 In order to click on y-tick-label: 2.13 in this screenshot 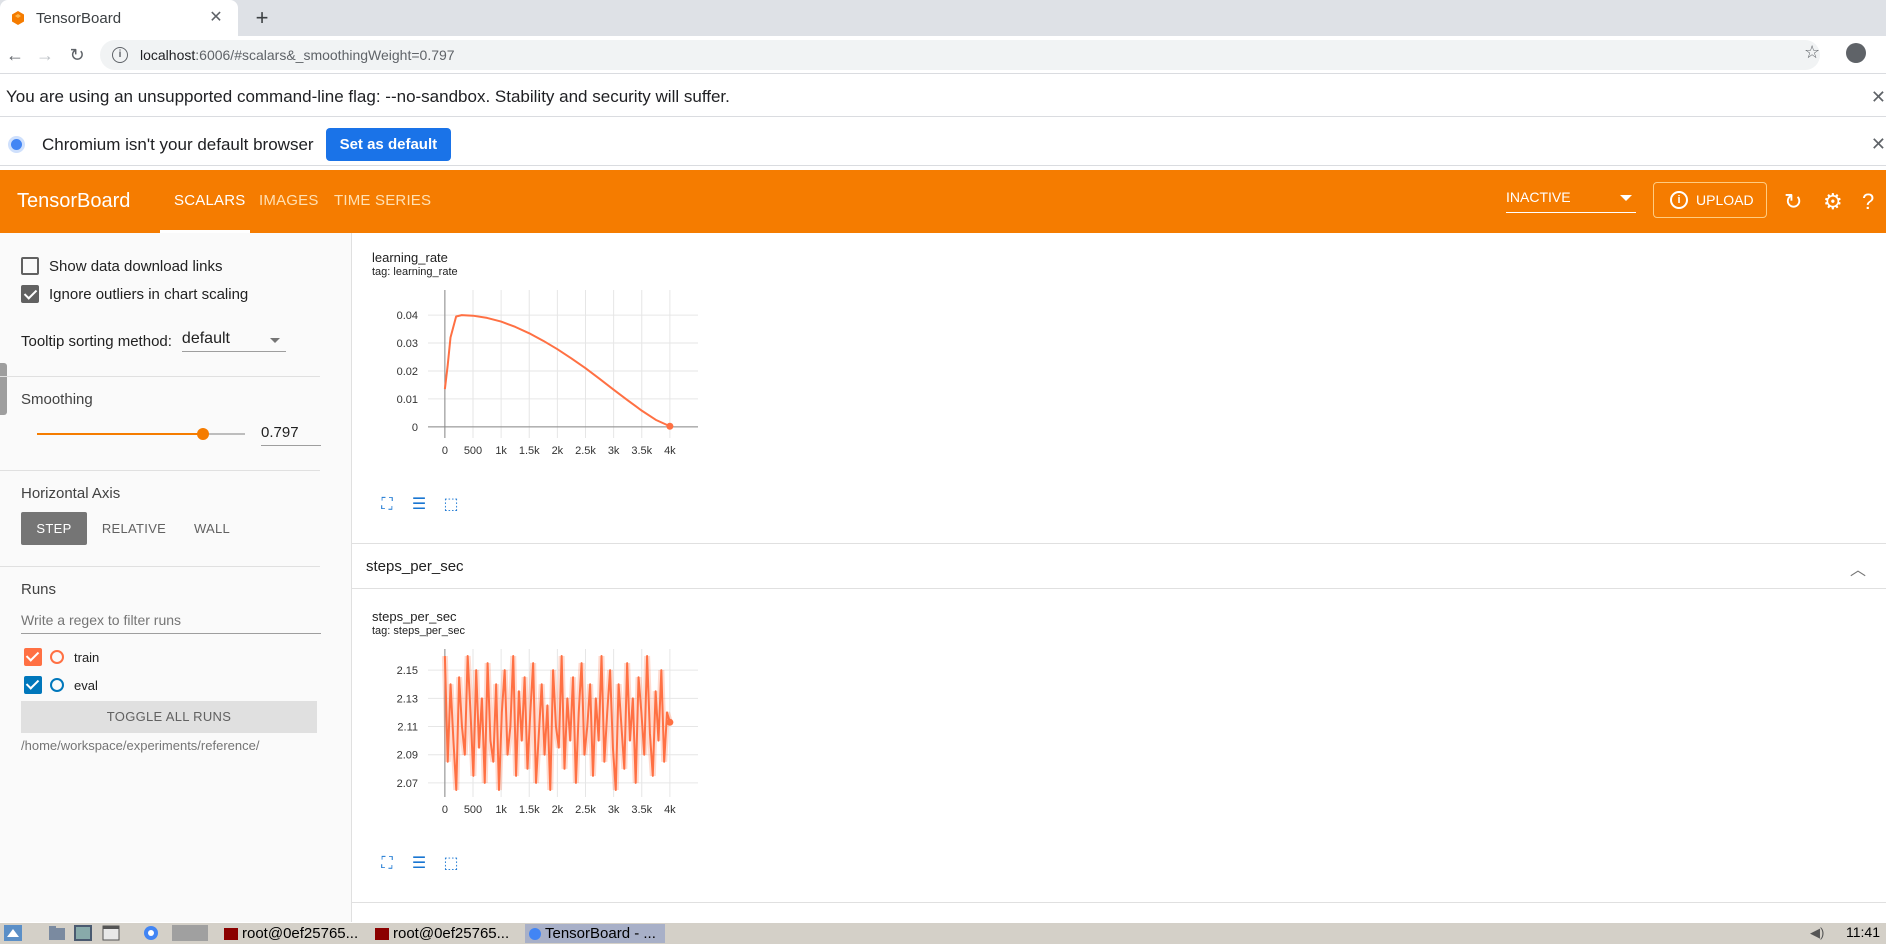, I will do `click(407, 699)`.